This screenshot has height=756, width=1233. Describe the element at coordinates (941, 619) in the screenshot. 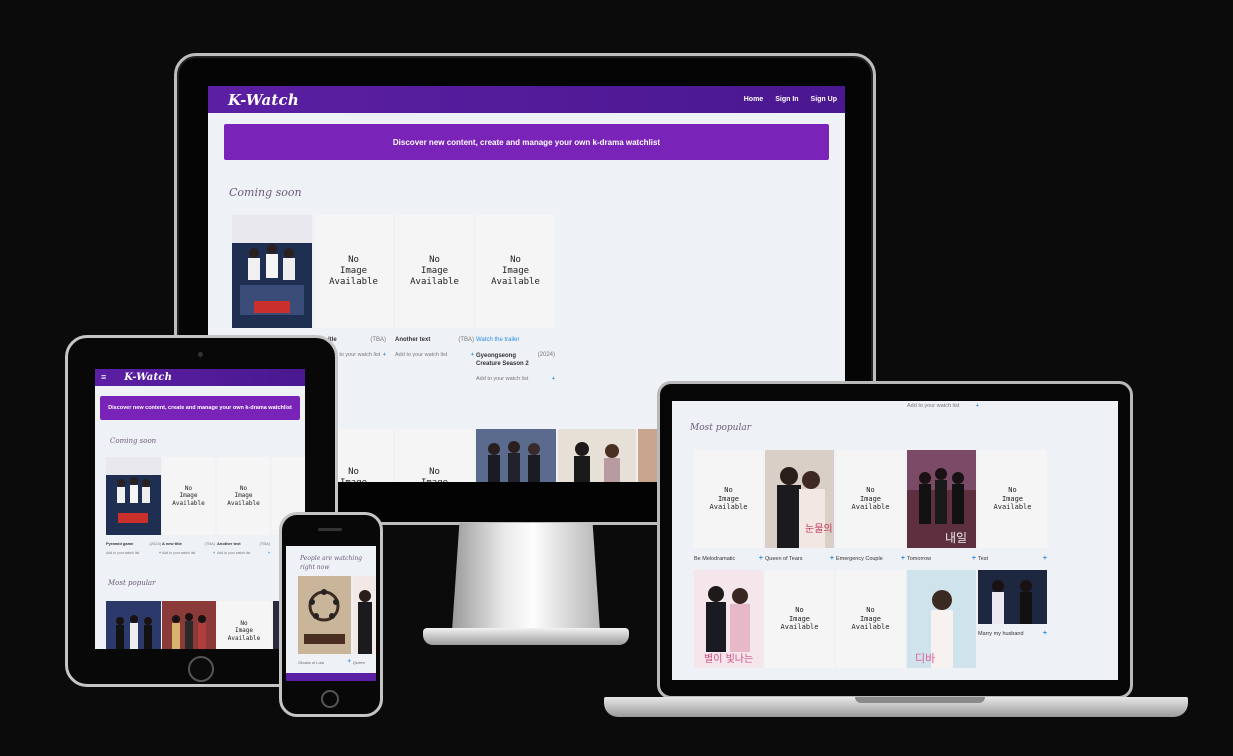

I see `movie-poster: 디바` at that location.